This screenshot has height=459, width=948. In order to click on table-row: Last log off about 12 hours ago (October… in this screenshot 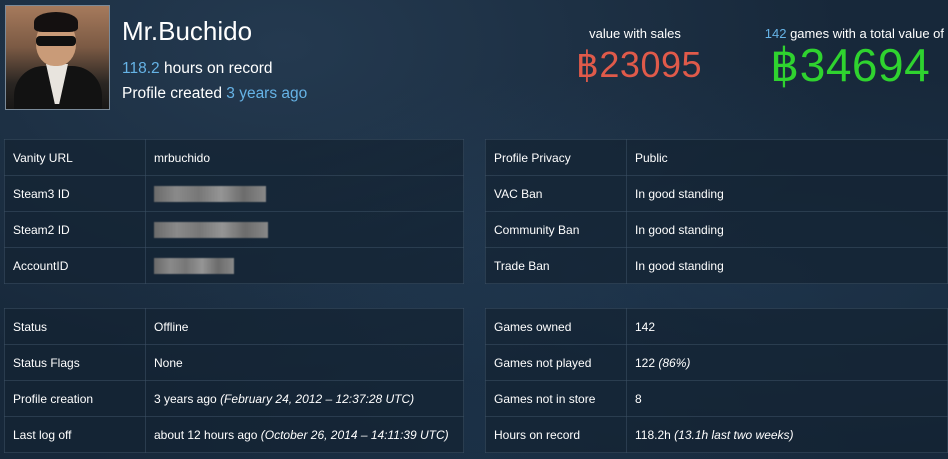, I will do `click(234, 434)`.